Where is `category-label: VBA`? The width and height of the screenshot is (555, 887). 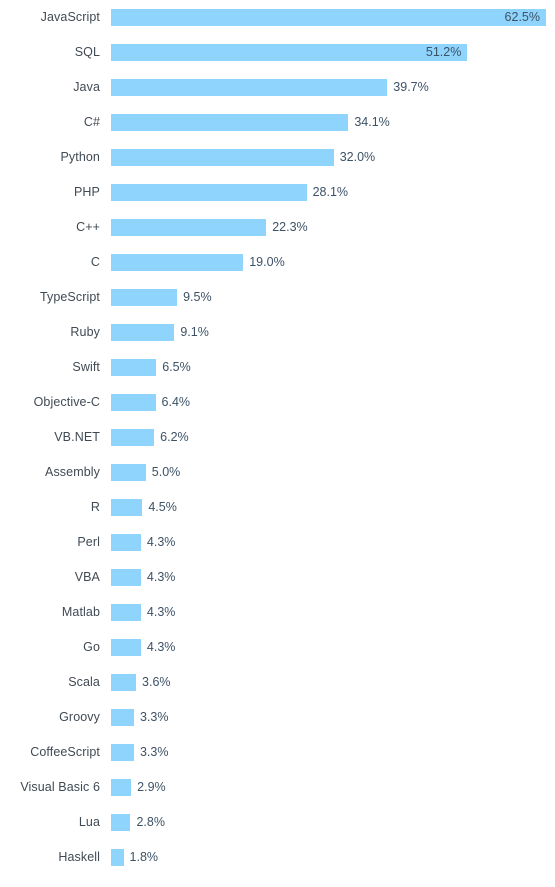 category-label: VBA is located at coordinates (87, 577).